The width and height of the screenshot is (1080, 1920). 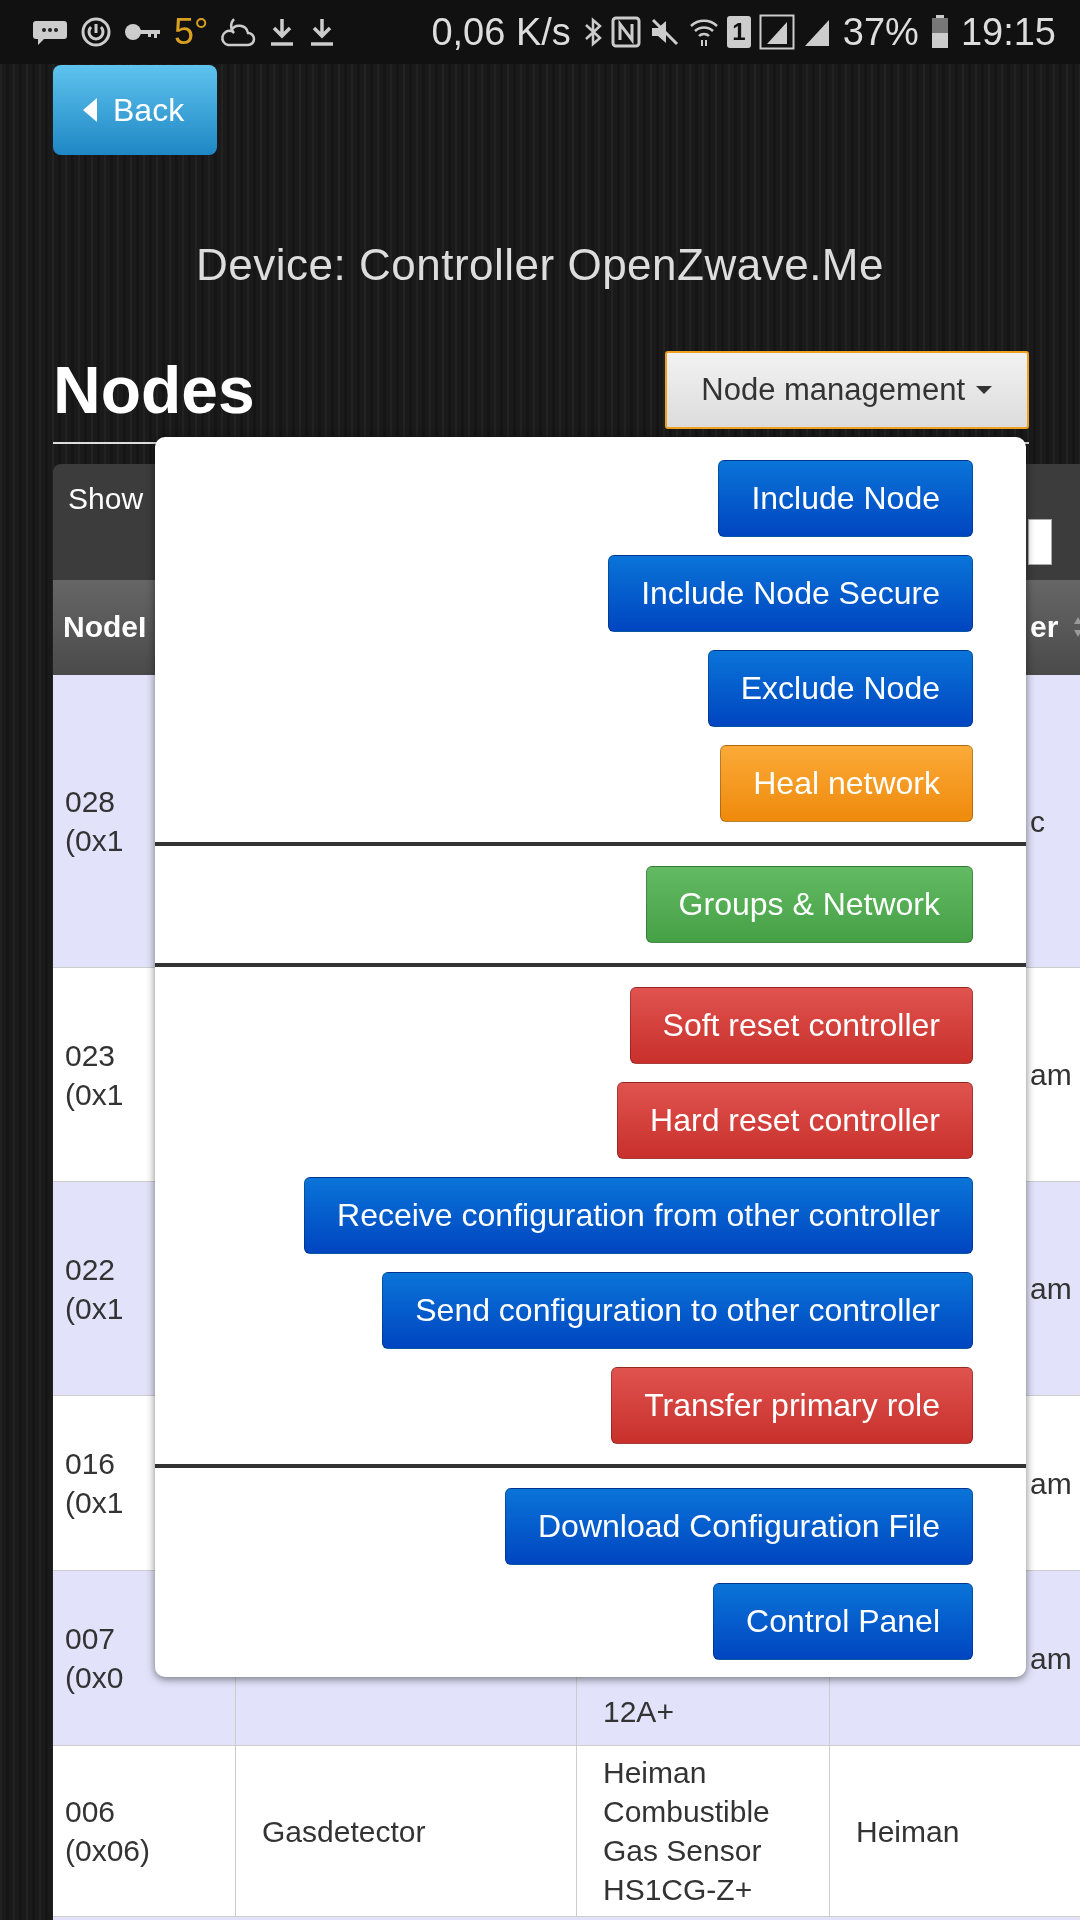 I want to click on table-cell-text: 007 (0x0, so click(x=94, y=1658).